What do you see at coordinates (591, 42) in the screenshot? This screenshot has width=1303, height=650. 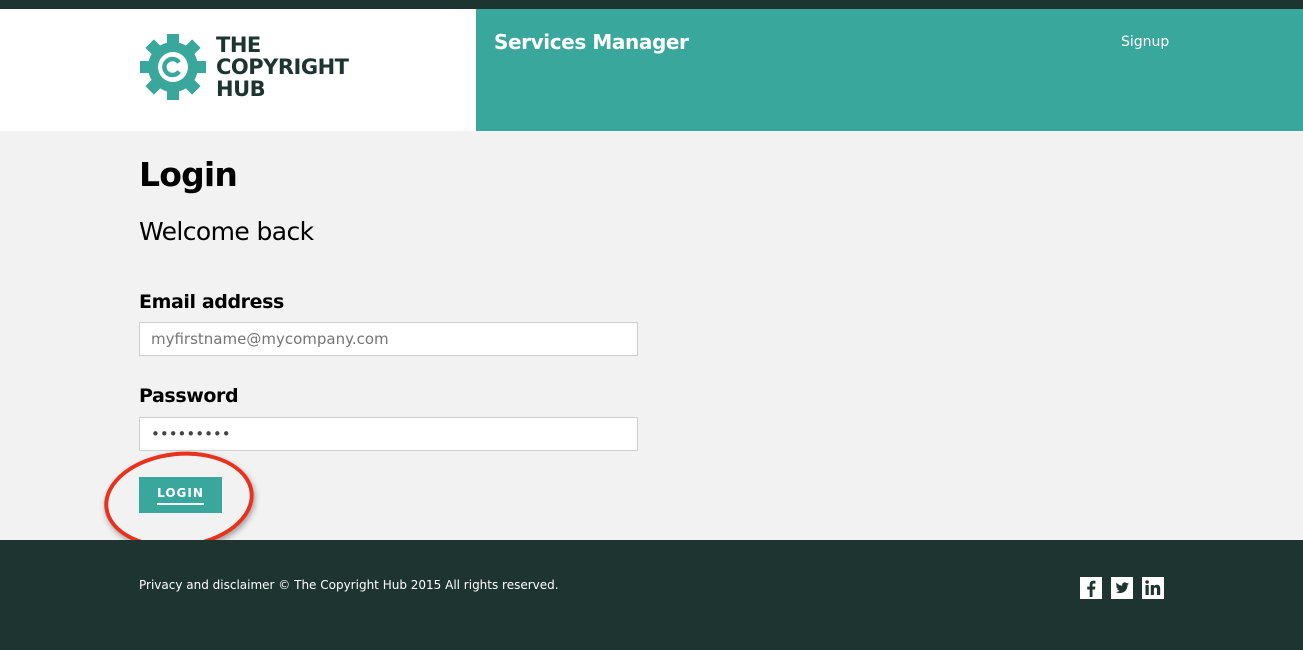 I see `app-title: Services Manager` at bounding box center [591, 42].